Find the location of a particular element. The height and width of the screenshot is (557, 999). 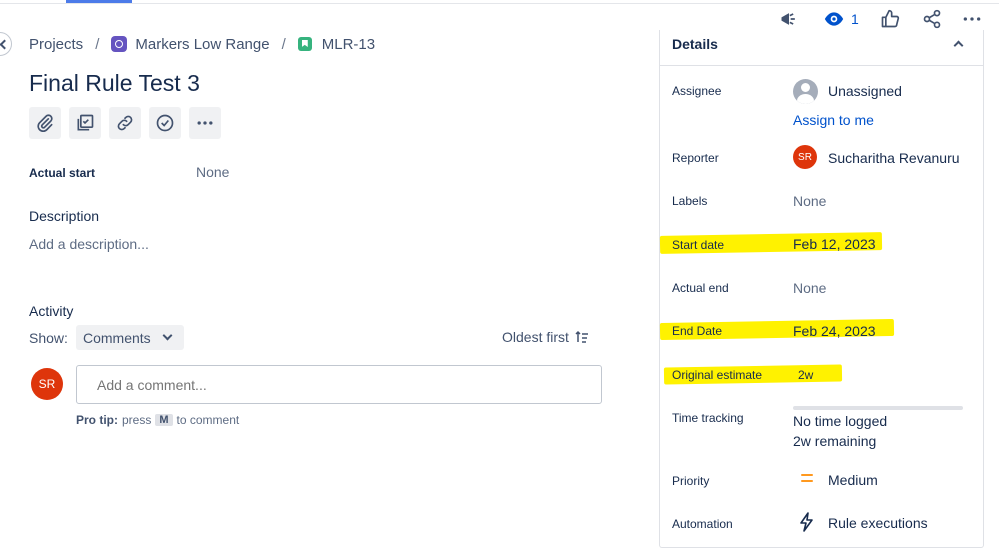

sort-icon is located at coordinates (581, 336).